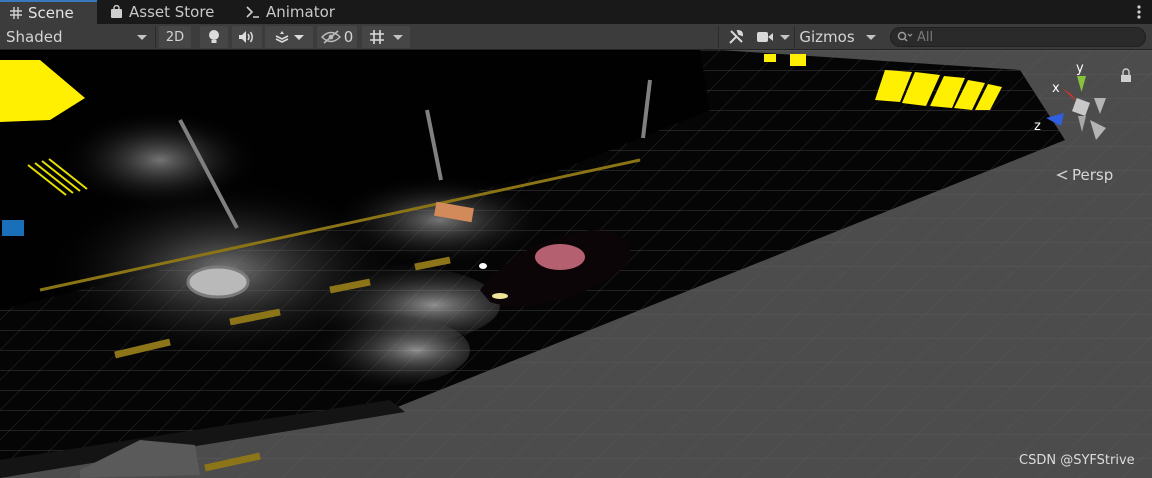  Describe the element at coordinates (300, 12) in the screenshot. I see `tab-animator-label: Animator` at that location.